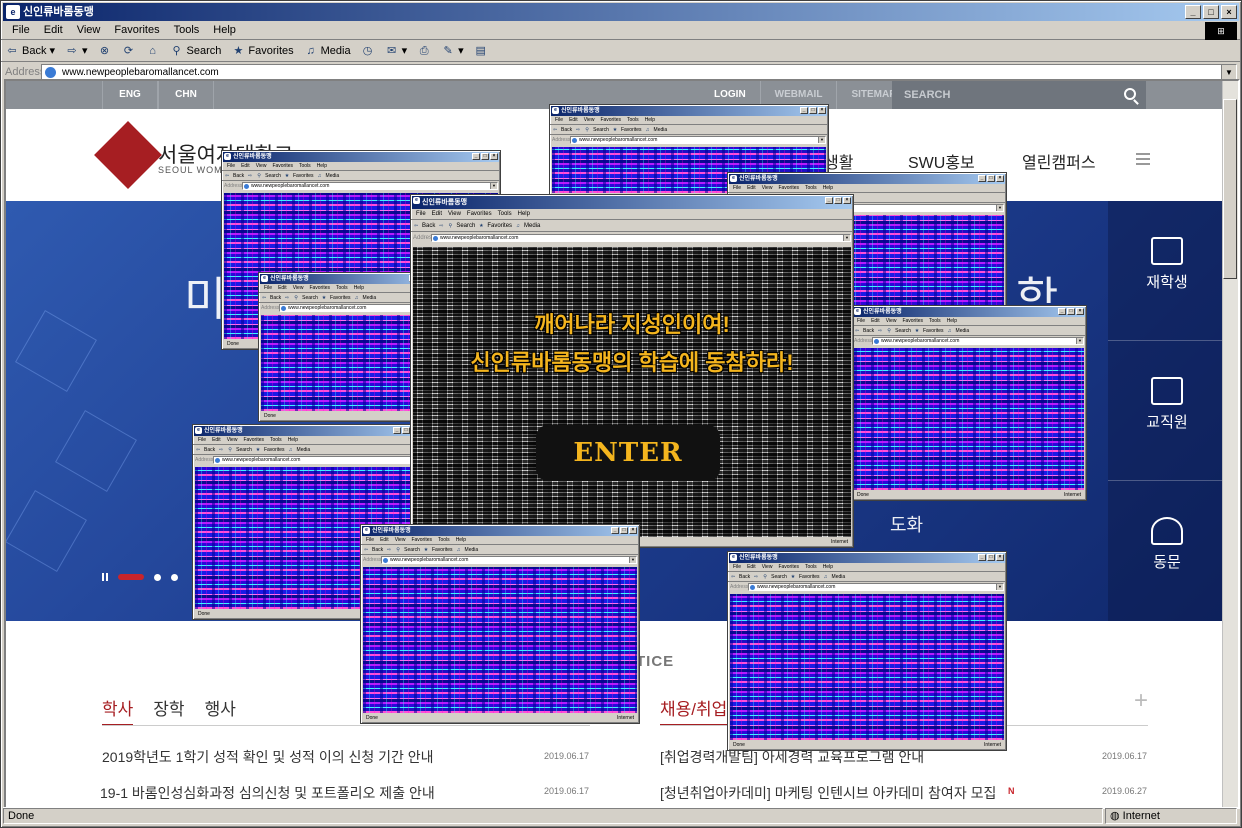 The height and width of the screenshot is (828, 1242). I want to click on lang-eng-link: ENG, so click(130, 95).